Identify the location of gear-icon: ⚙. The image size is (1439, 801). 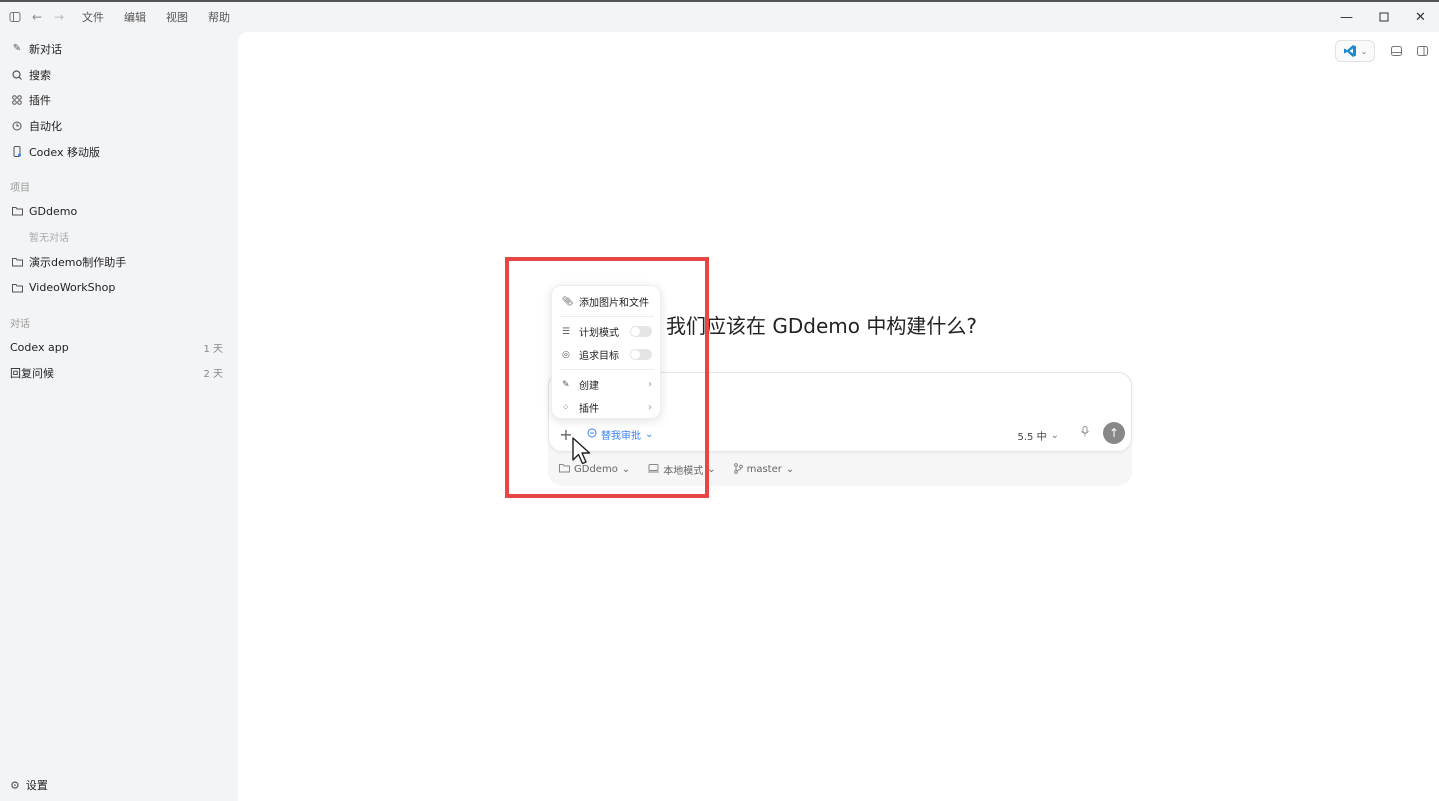
(15, 785).